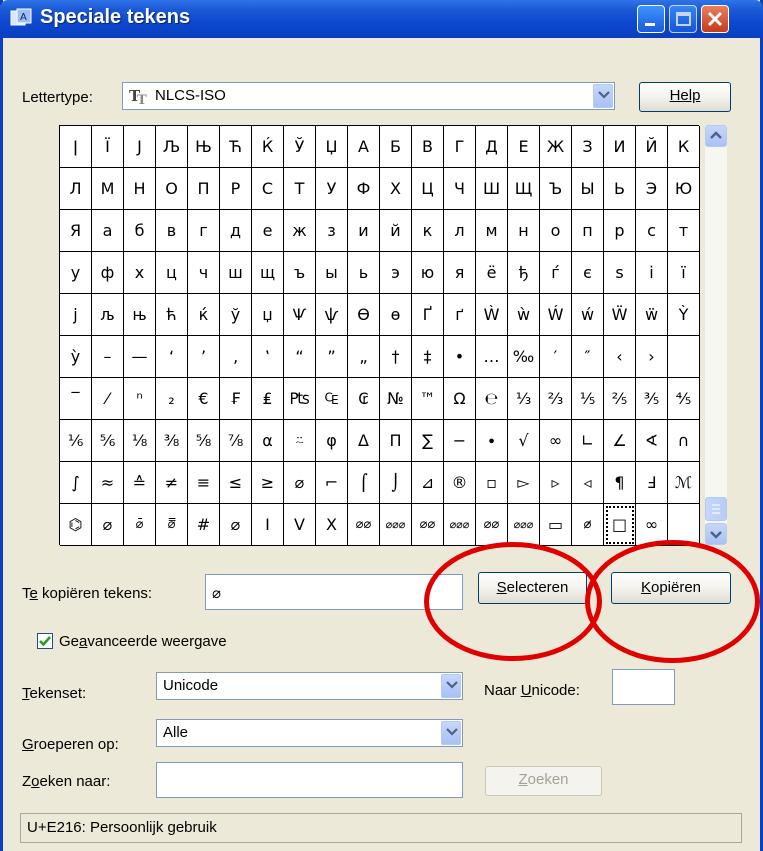 This screenshot has width=763, height=851. What do you see at coordinates (204, 483) in the screenshot?
I see `char-cell: ≡` at bounding box center [204, 483].